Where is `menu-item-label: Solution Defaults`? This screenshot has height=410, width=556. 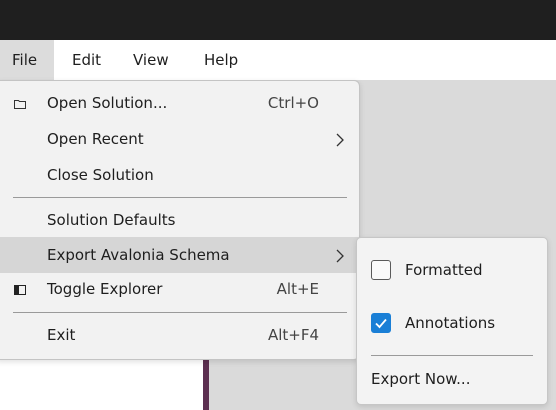 menu-item-label: Solution Defaults is located at coordinates (111, 220).